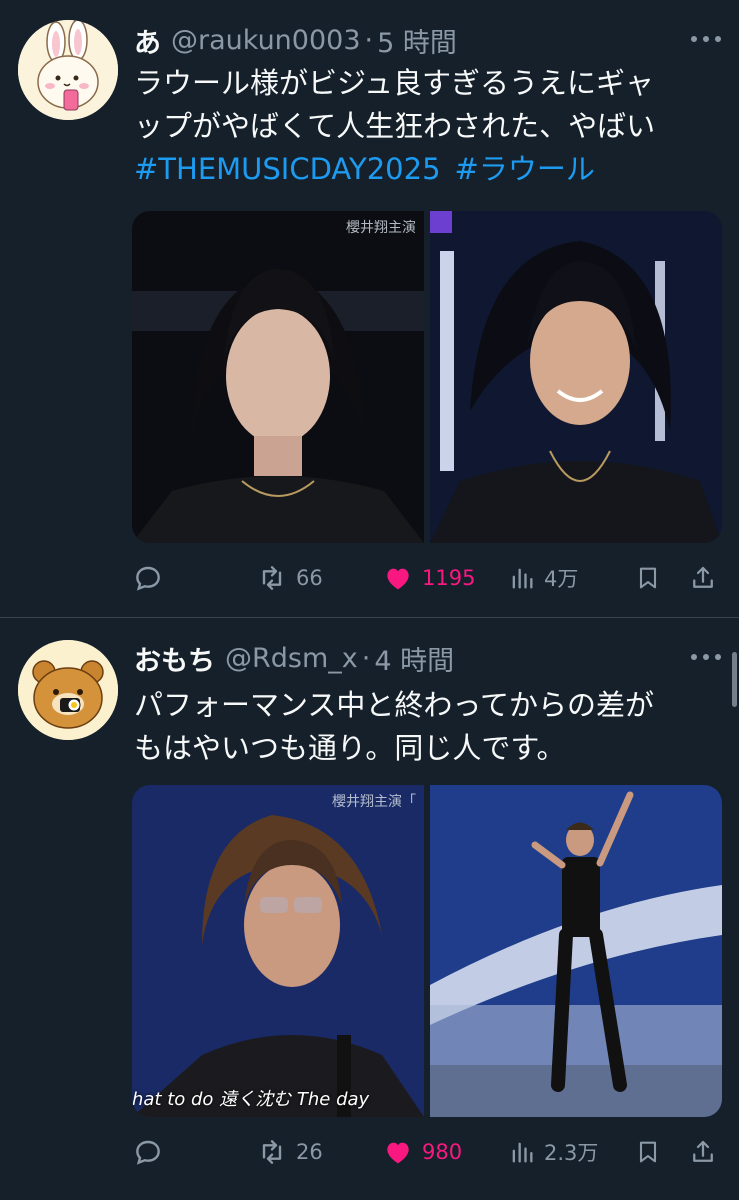 The width and height of the screenshot is (739, 1200). What do you see at coordinates (374, 802) in the screenshot?
I see `media-overlay-text: 櫻井翔主演「` at bounding box center [374, 802].